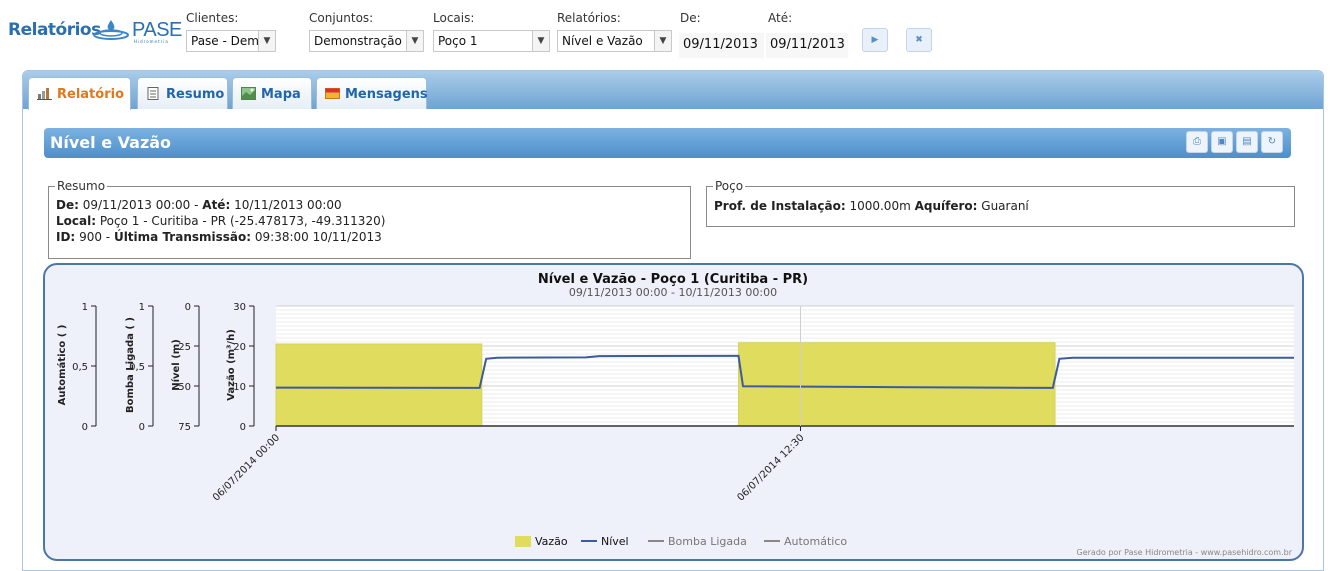 Image resolution: width=1331 pixels, height=571 pixels. I want to click on list-icon: ▤, so click(1247, 141).